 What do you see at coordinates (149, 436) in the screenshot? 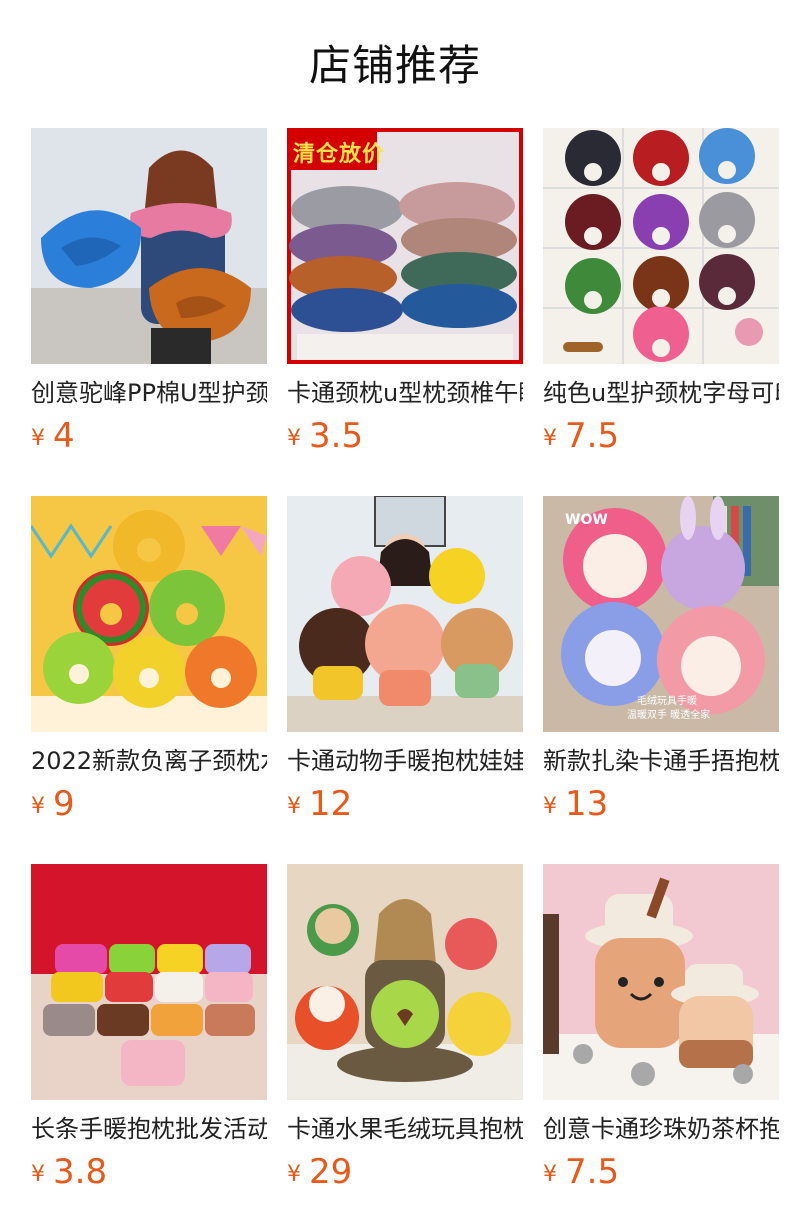
I see `product-price: ¥4` at bounding box center [149, 436].